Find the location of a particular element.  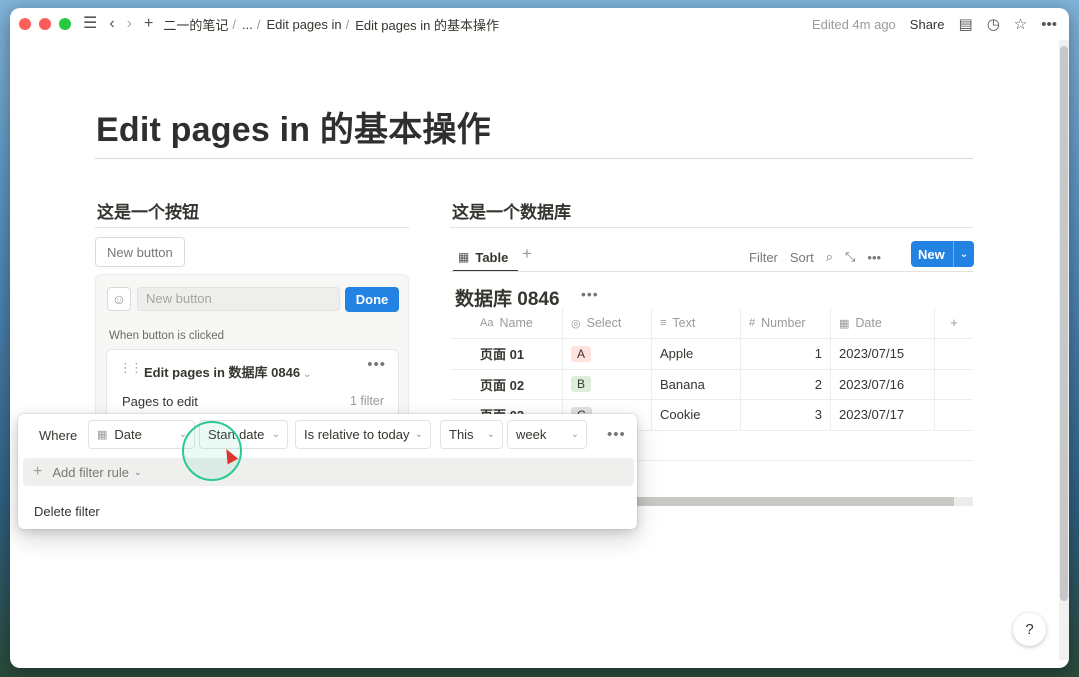

button-name-input: New button is located at coordinates (238, 299).